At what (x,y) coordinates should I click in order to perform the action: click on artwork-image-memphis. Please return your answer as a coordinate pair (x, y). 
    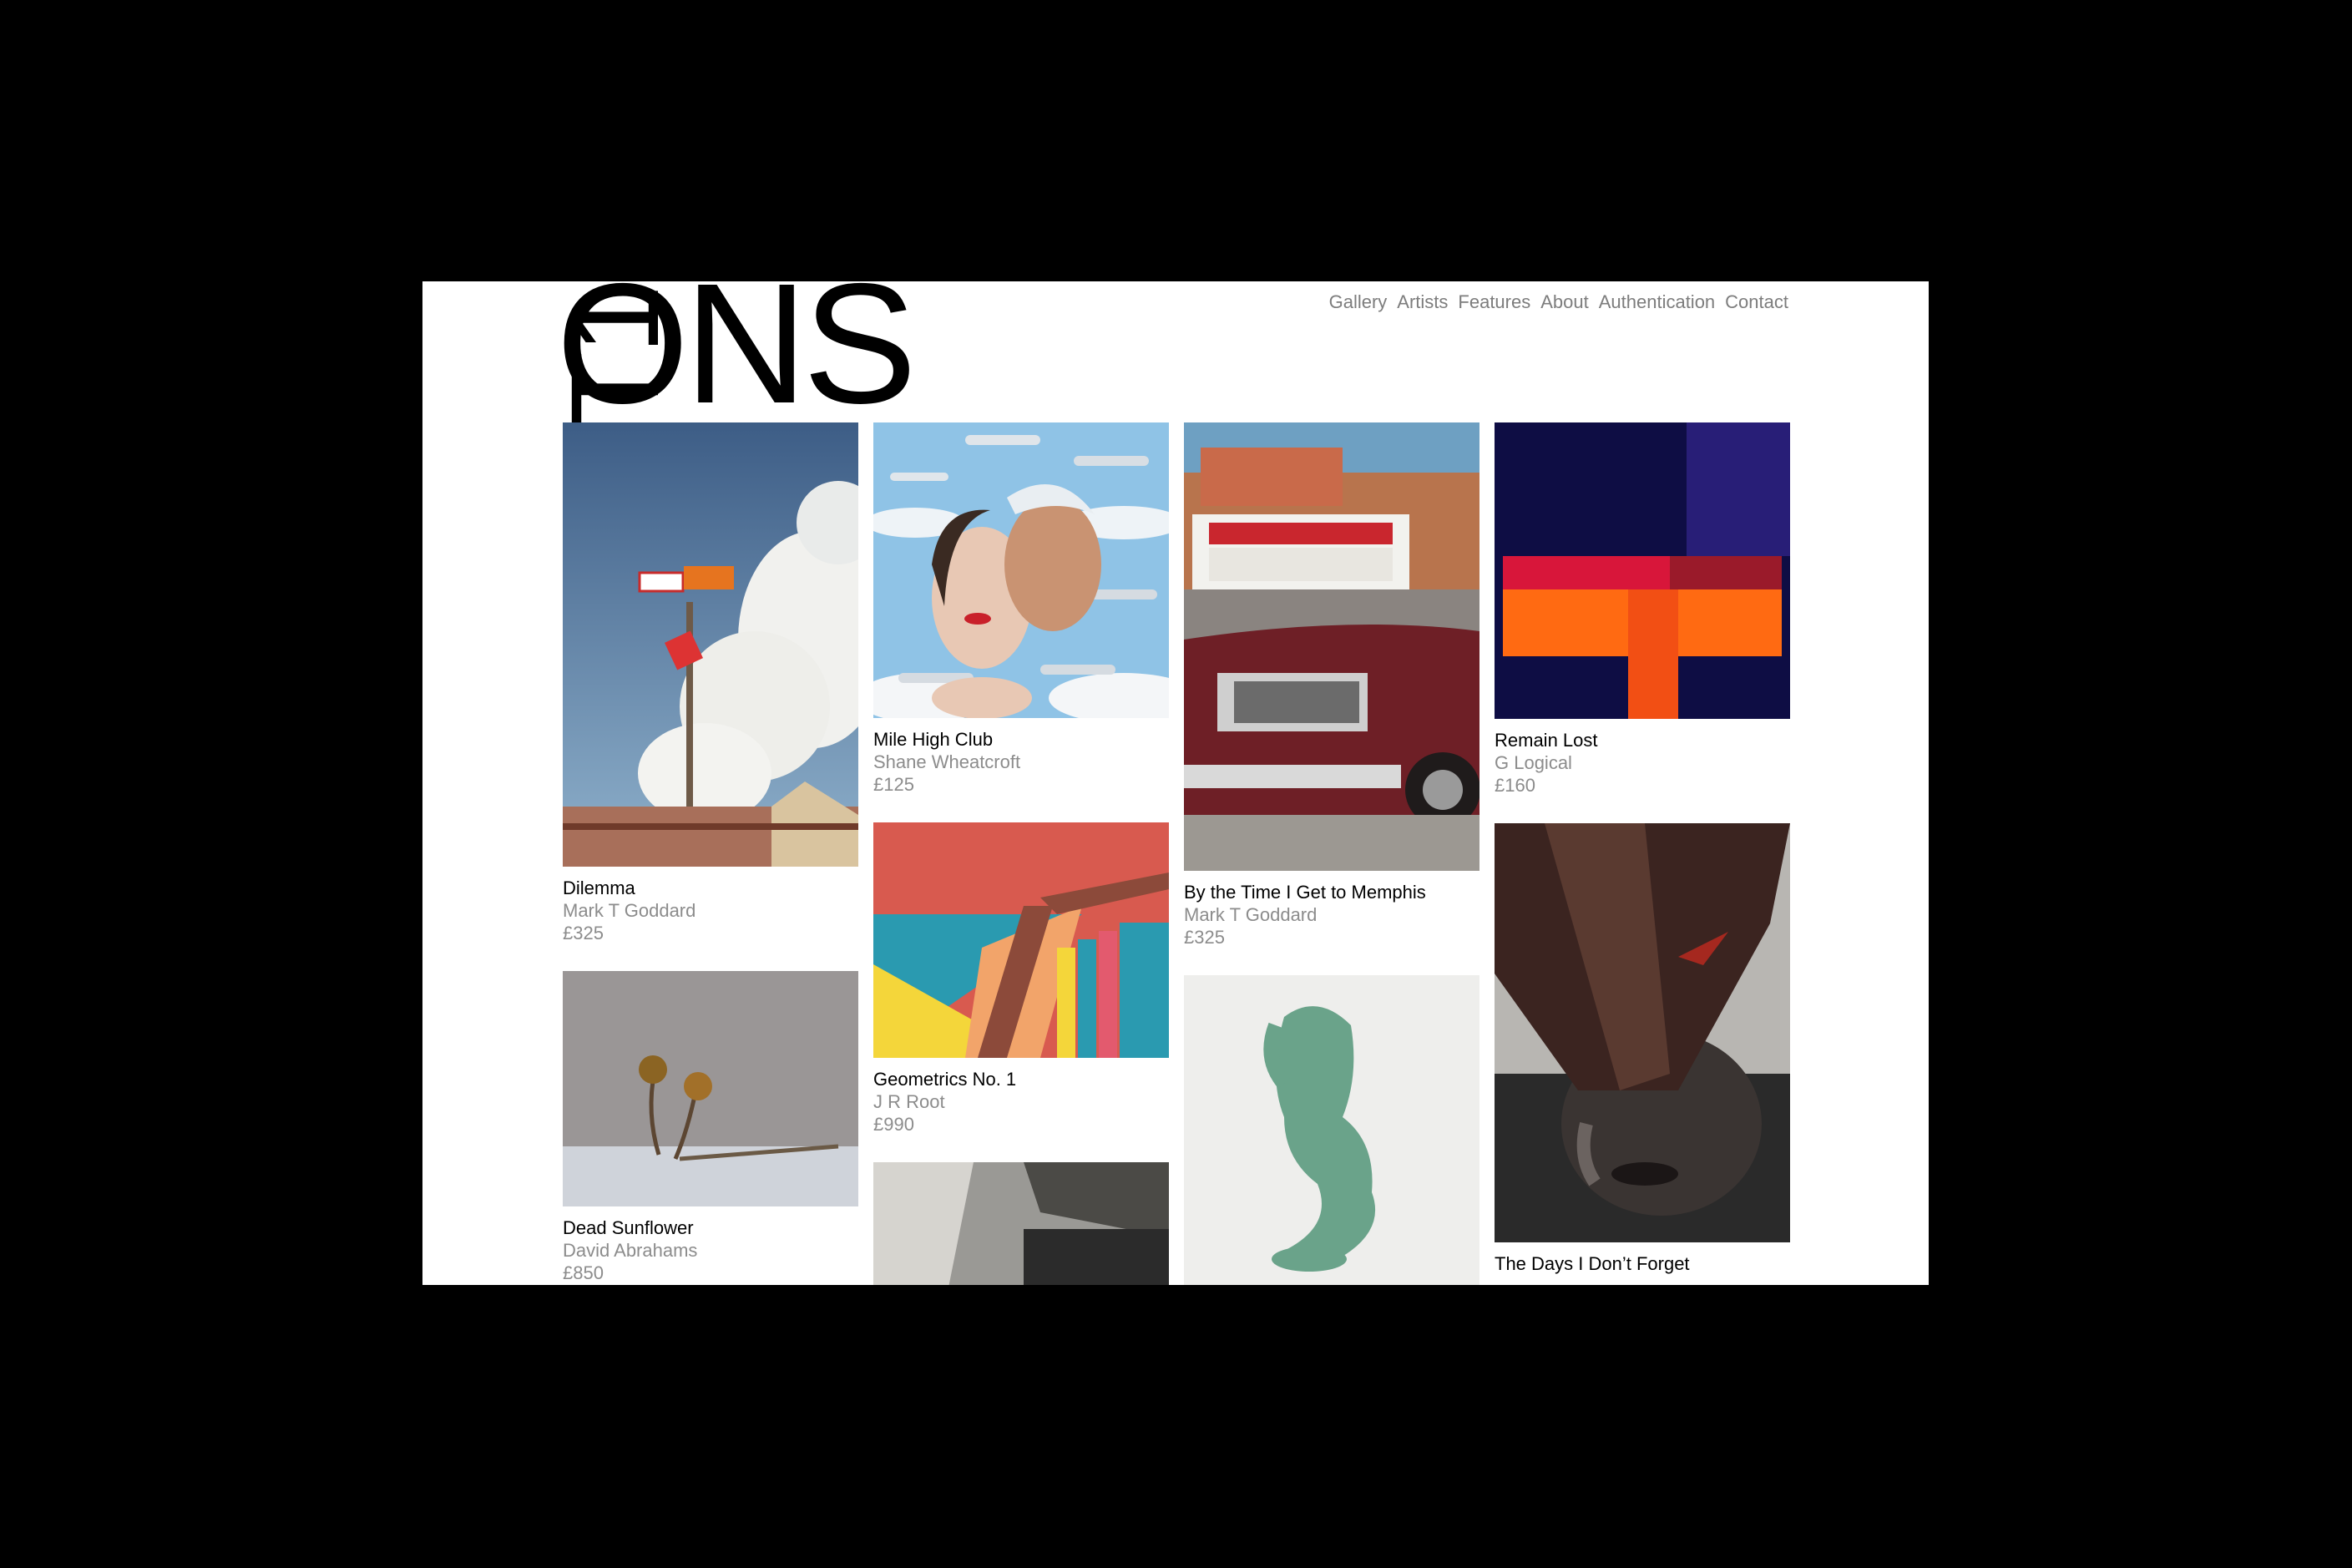
    Looking at the image, I should click on (1331, 646).